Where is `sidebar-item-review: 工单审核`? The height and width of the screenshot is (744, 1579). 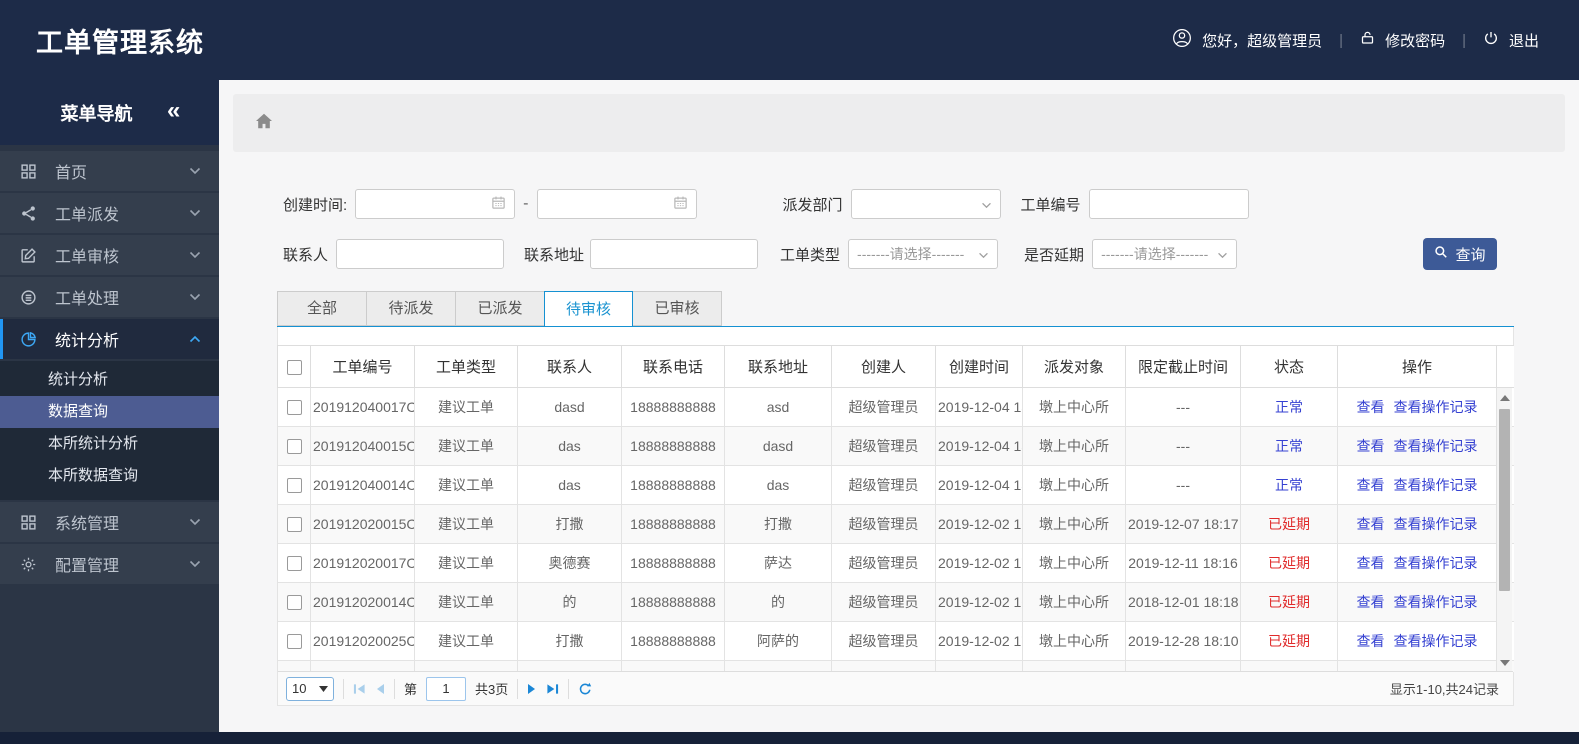 sidebar-item-review: 工单审核 is located at coordinates (109, 255).